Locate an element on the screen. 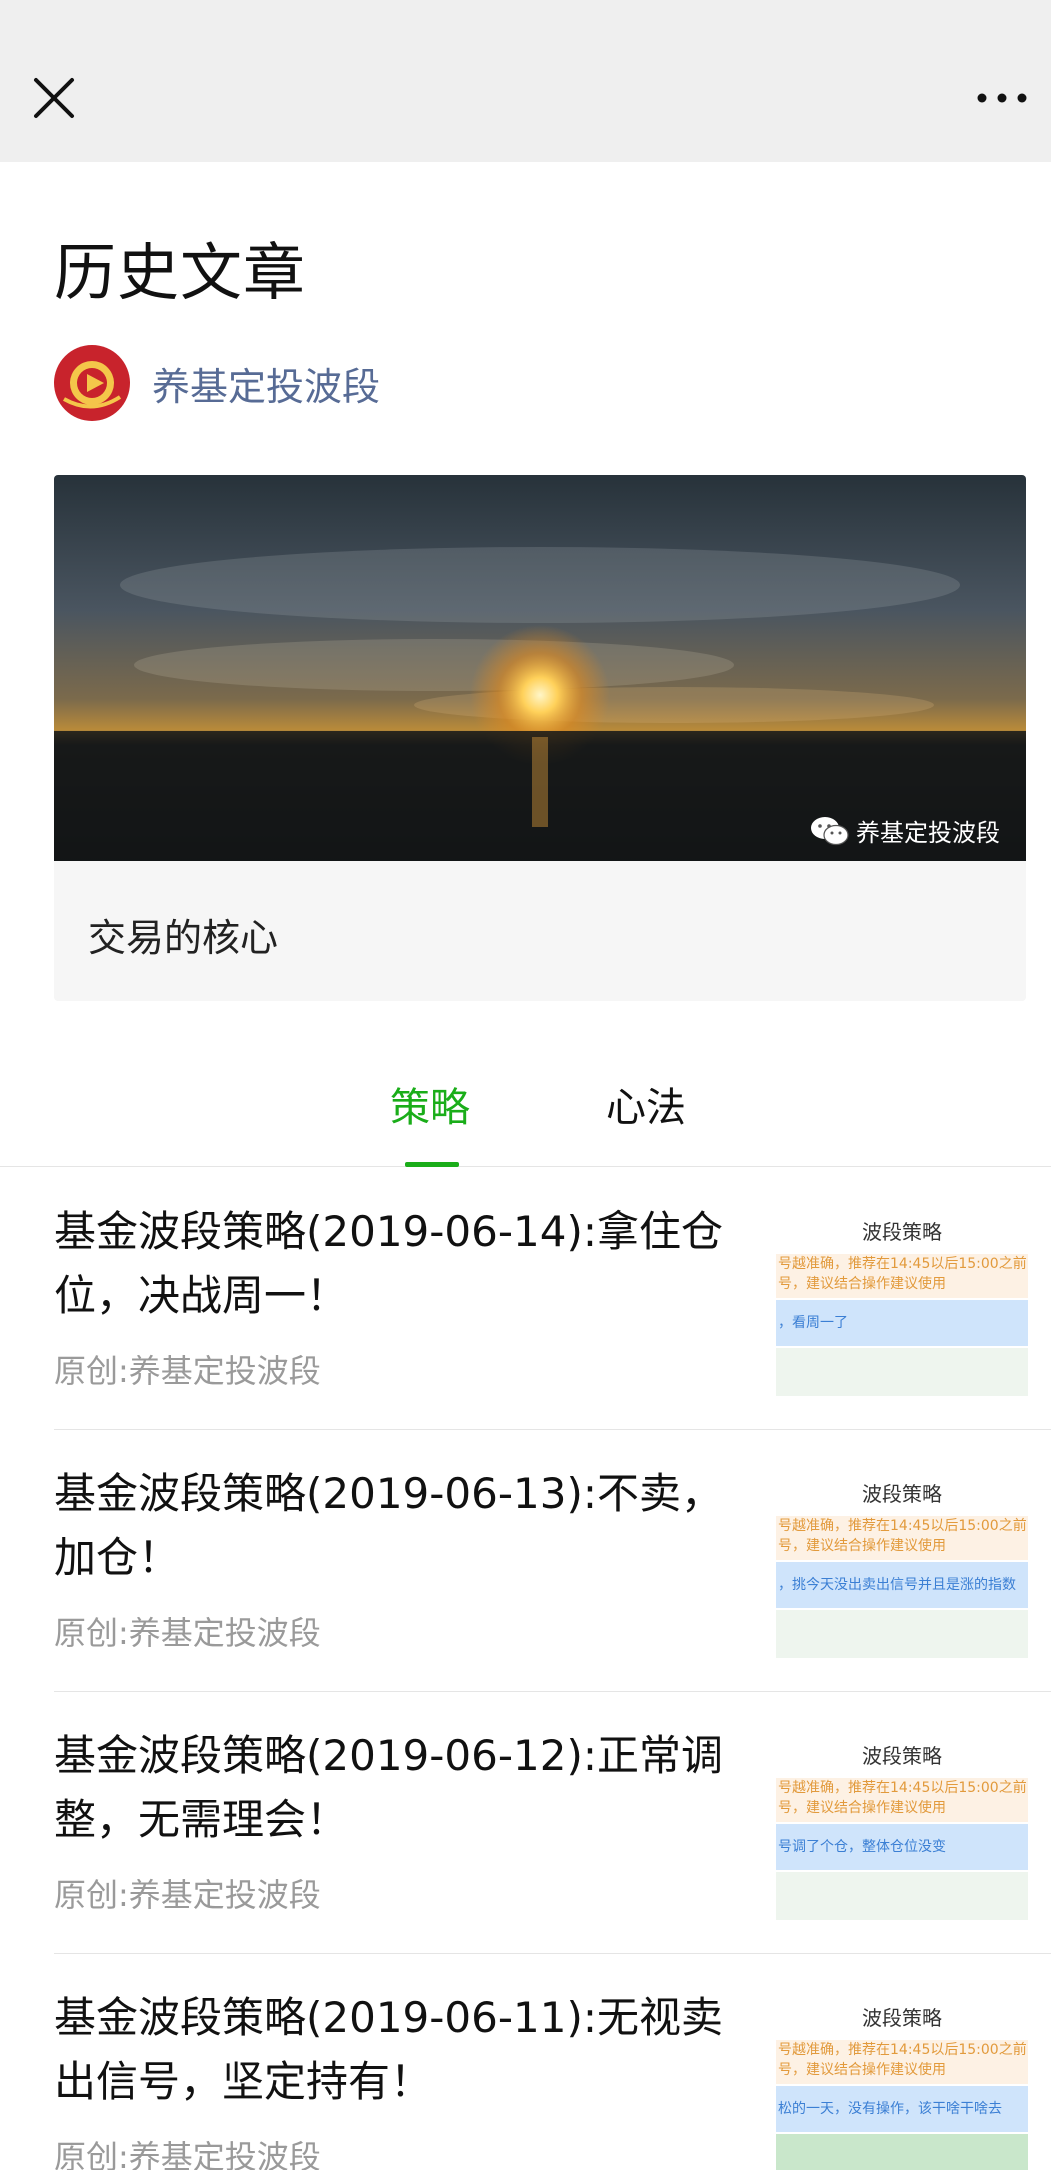 The height and width of the screenshot is (2170, 1051). thumbnail-summary: 号调了个仓，整体仓位没变 is located at coordinates (902, 1847).